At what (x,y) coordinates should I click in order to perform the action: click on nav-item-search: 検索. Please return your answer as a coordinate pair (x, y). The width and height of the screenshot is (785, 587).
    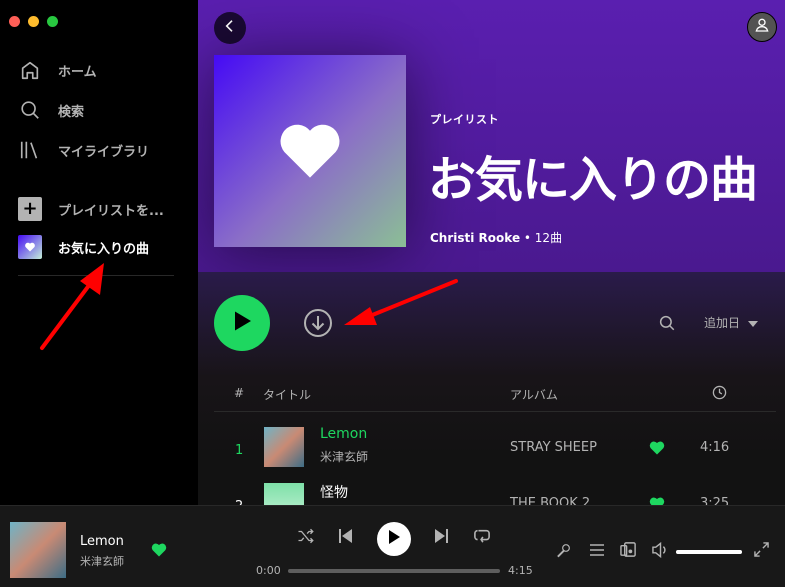
    Looking at the image, I should click on (83, 110).